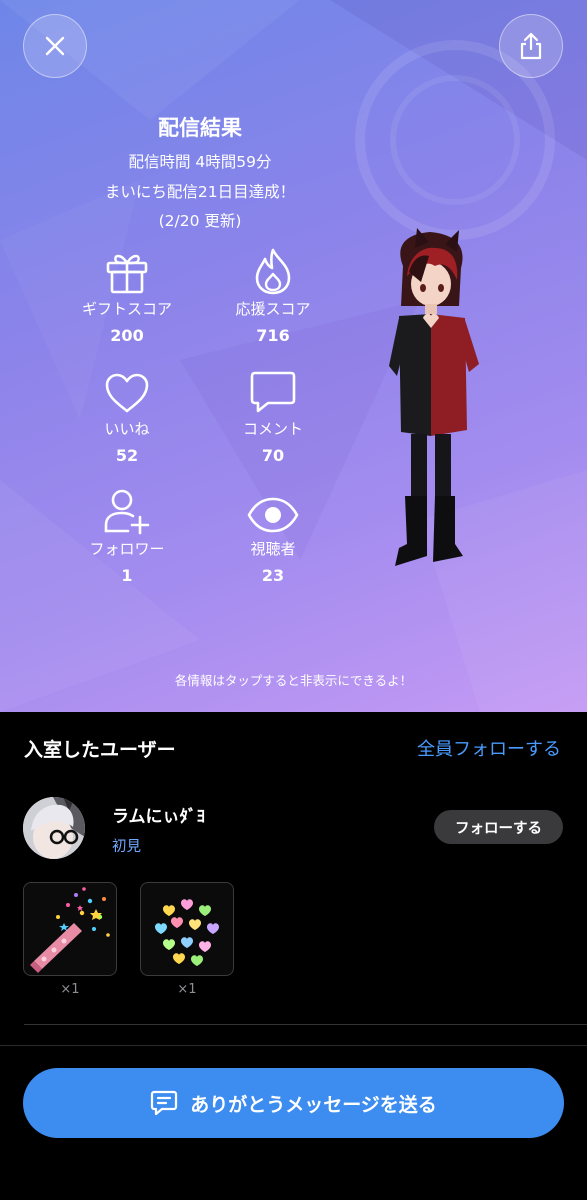  What do you see at coordinates (293, 680) in the screenshot?
I see `hint-text: 各情報はタップすると非表示にできるよ！` at bounding box center [293, 680].